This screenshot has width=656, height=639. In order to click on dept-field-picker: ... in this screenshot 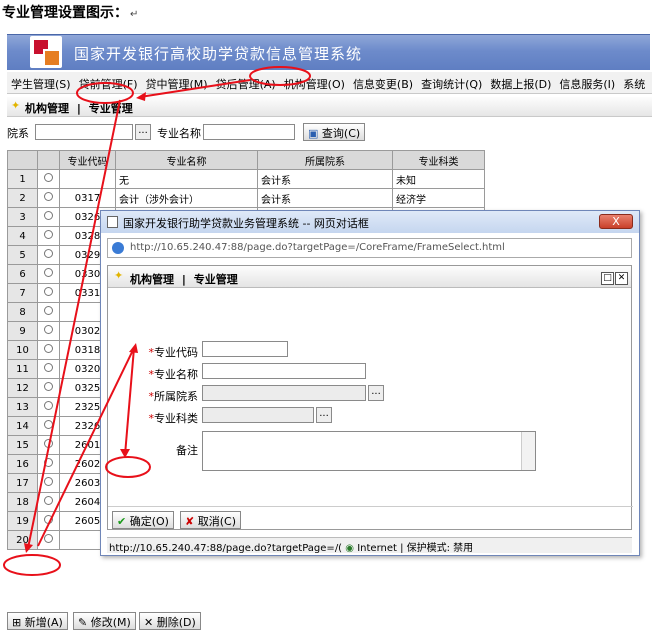, I will do `click(376, 393)`.